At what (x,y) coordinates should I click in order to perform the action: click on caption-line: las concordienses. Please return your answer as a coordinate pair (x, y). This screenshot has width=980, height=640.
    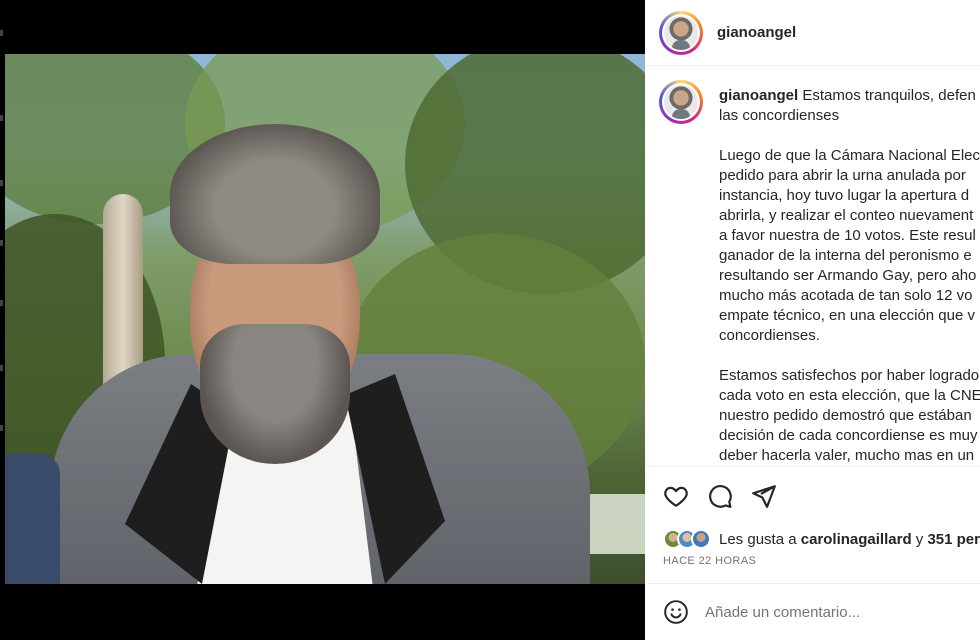
    Looking at the image, I should click on (779, 115).